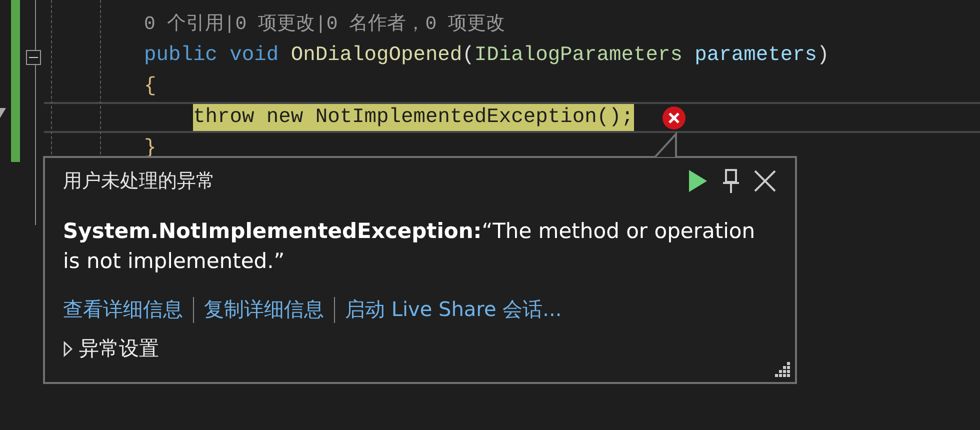 The width and height of the screenshot is (980, 430). What do you see at coordinates (468, 56) in the screenshot?
I see `code-token: (` at bounding box center [468, 56].